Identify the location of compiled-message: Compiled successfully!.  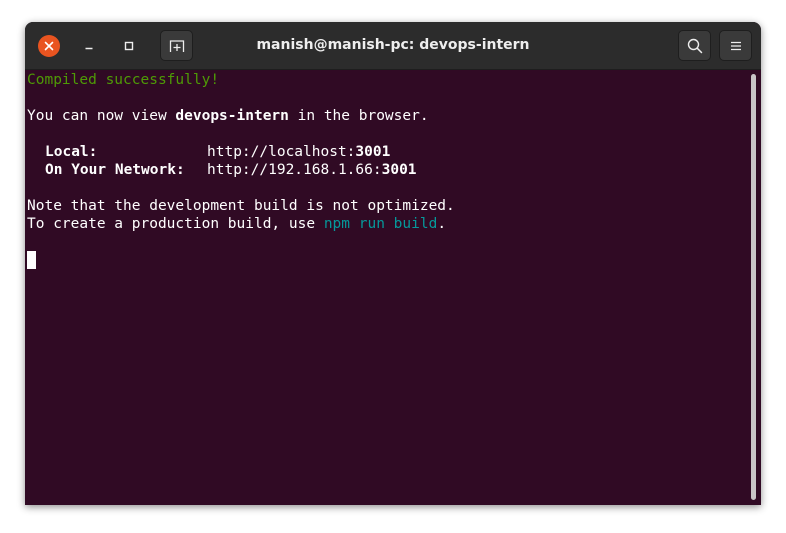
(123, 80).